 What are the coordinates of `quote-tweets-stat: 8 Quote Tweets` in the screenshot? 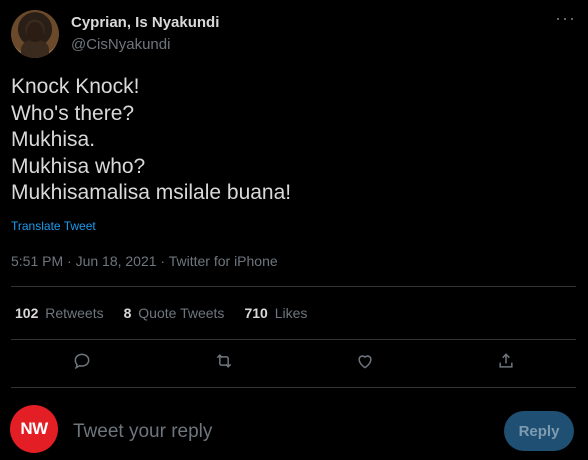 It's located at (174, 313).